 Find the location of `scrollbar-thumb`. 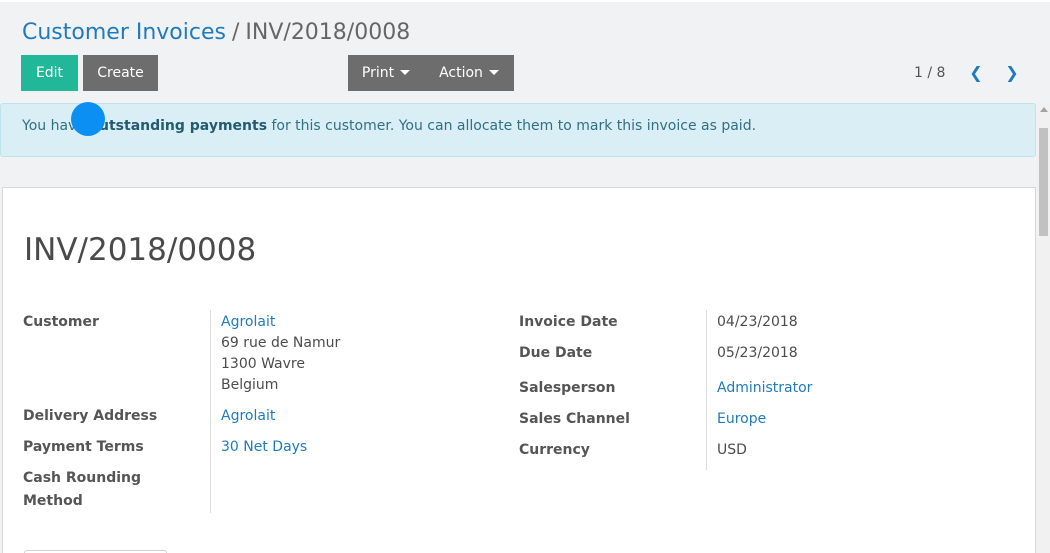

scrollbar-thumb is located at coordinates (1043, 182).